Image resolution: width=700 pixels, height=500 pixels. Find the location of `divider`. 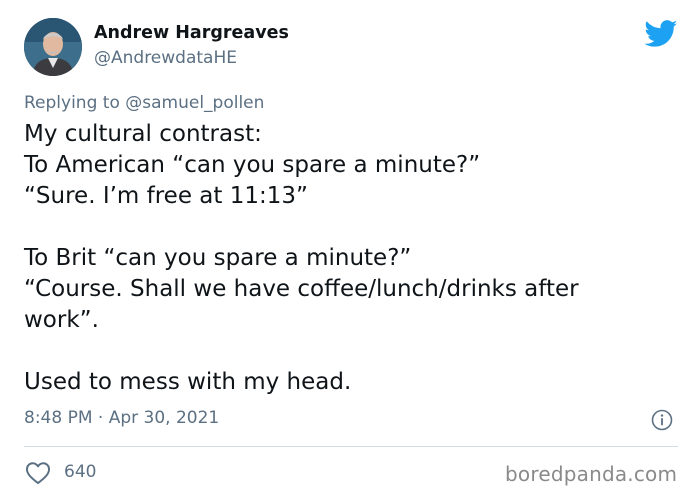

divider is located at coordinates (351, 446).